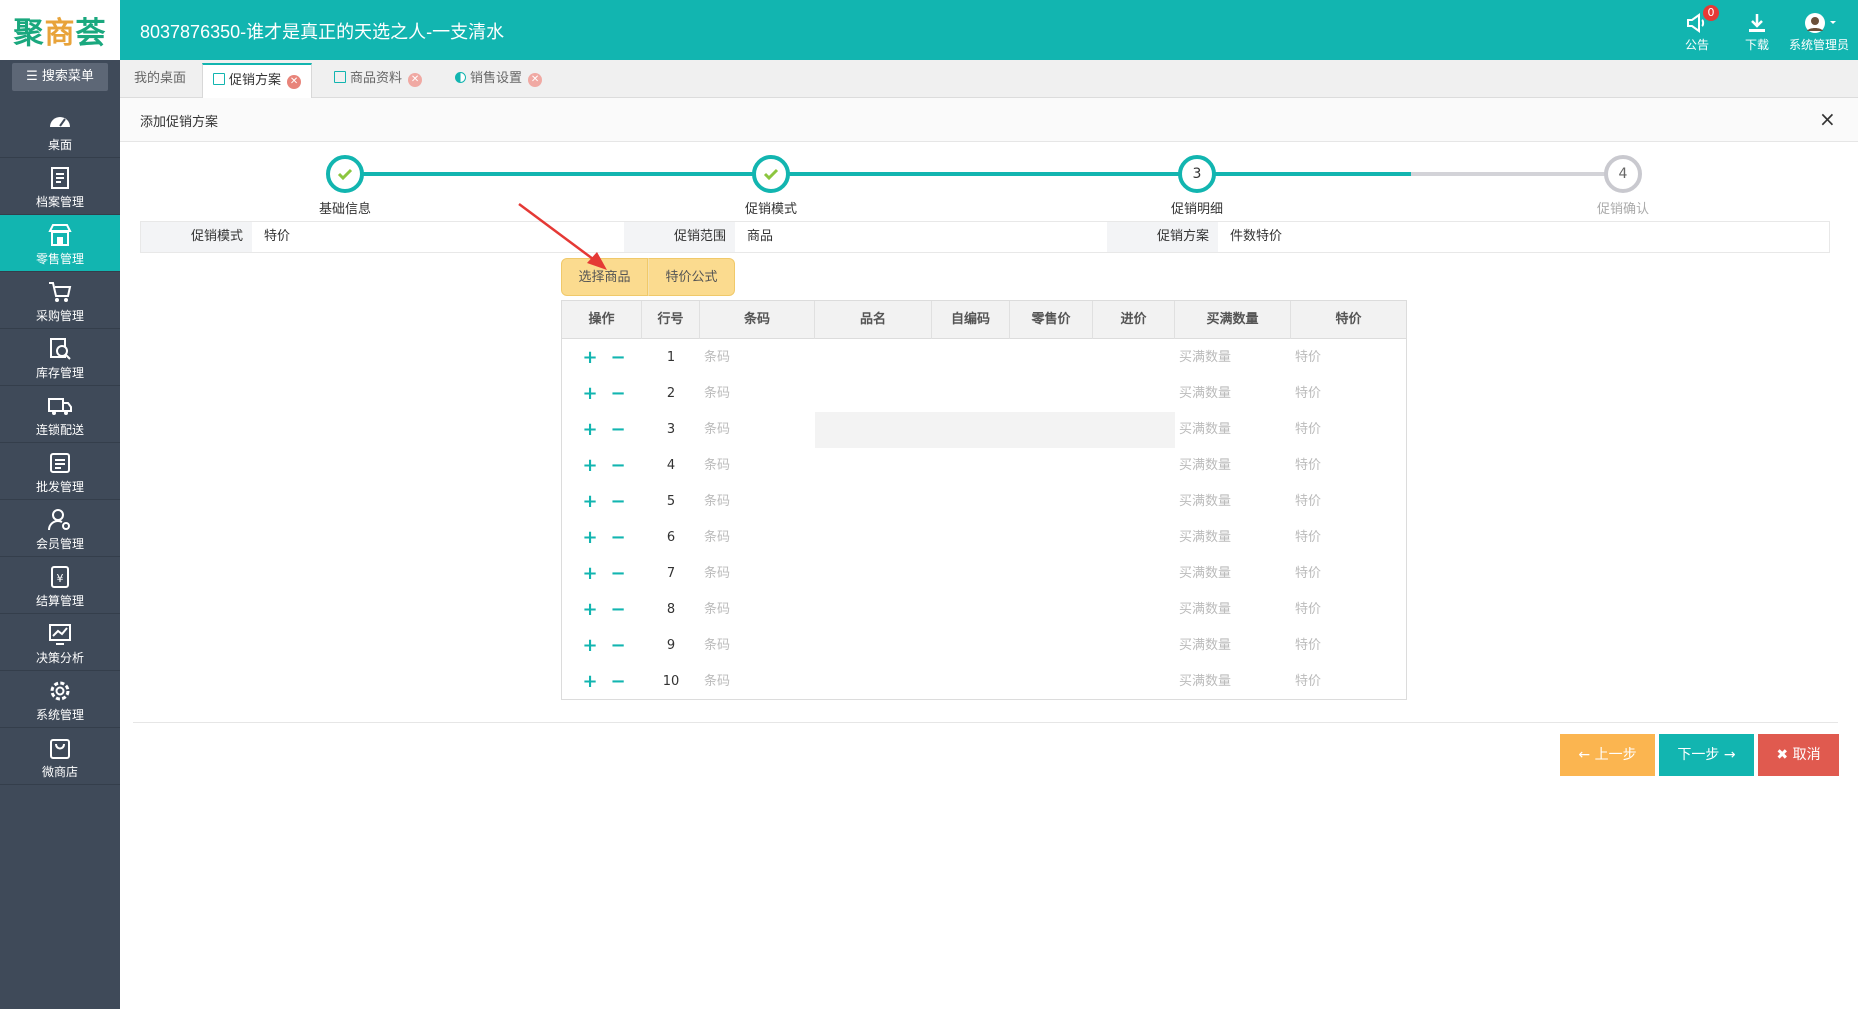 This screenshot has width=1858, height=1009. Describe the element at coordinates (257, 80) in the screenshot. I see `tab-promotion: 促销方案 ✕` at that location.